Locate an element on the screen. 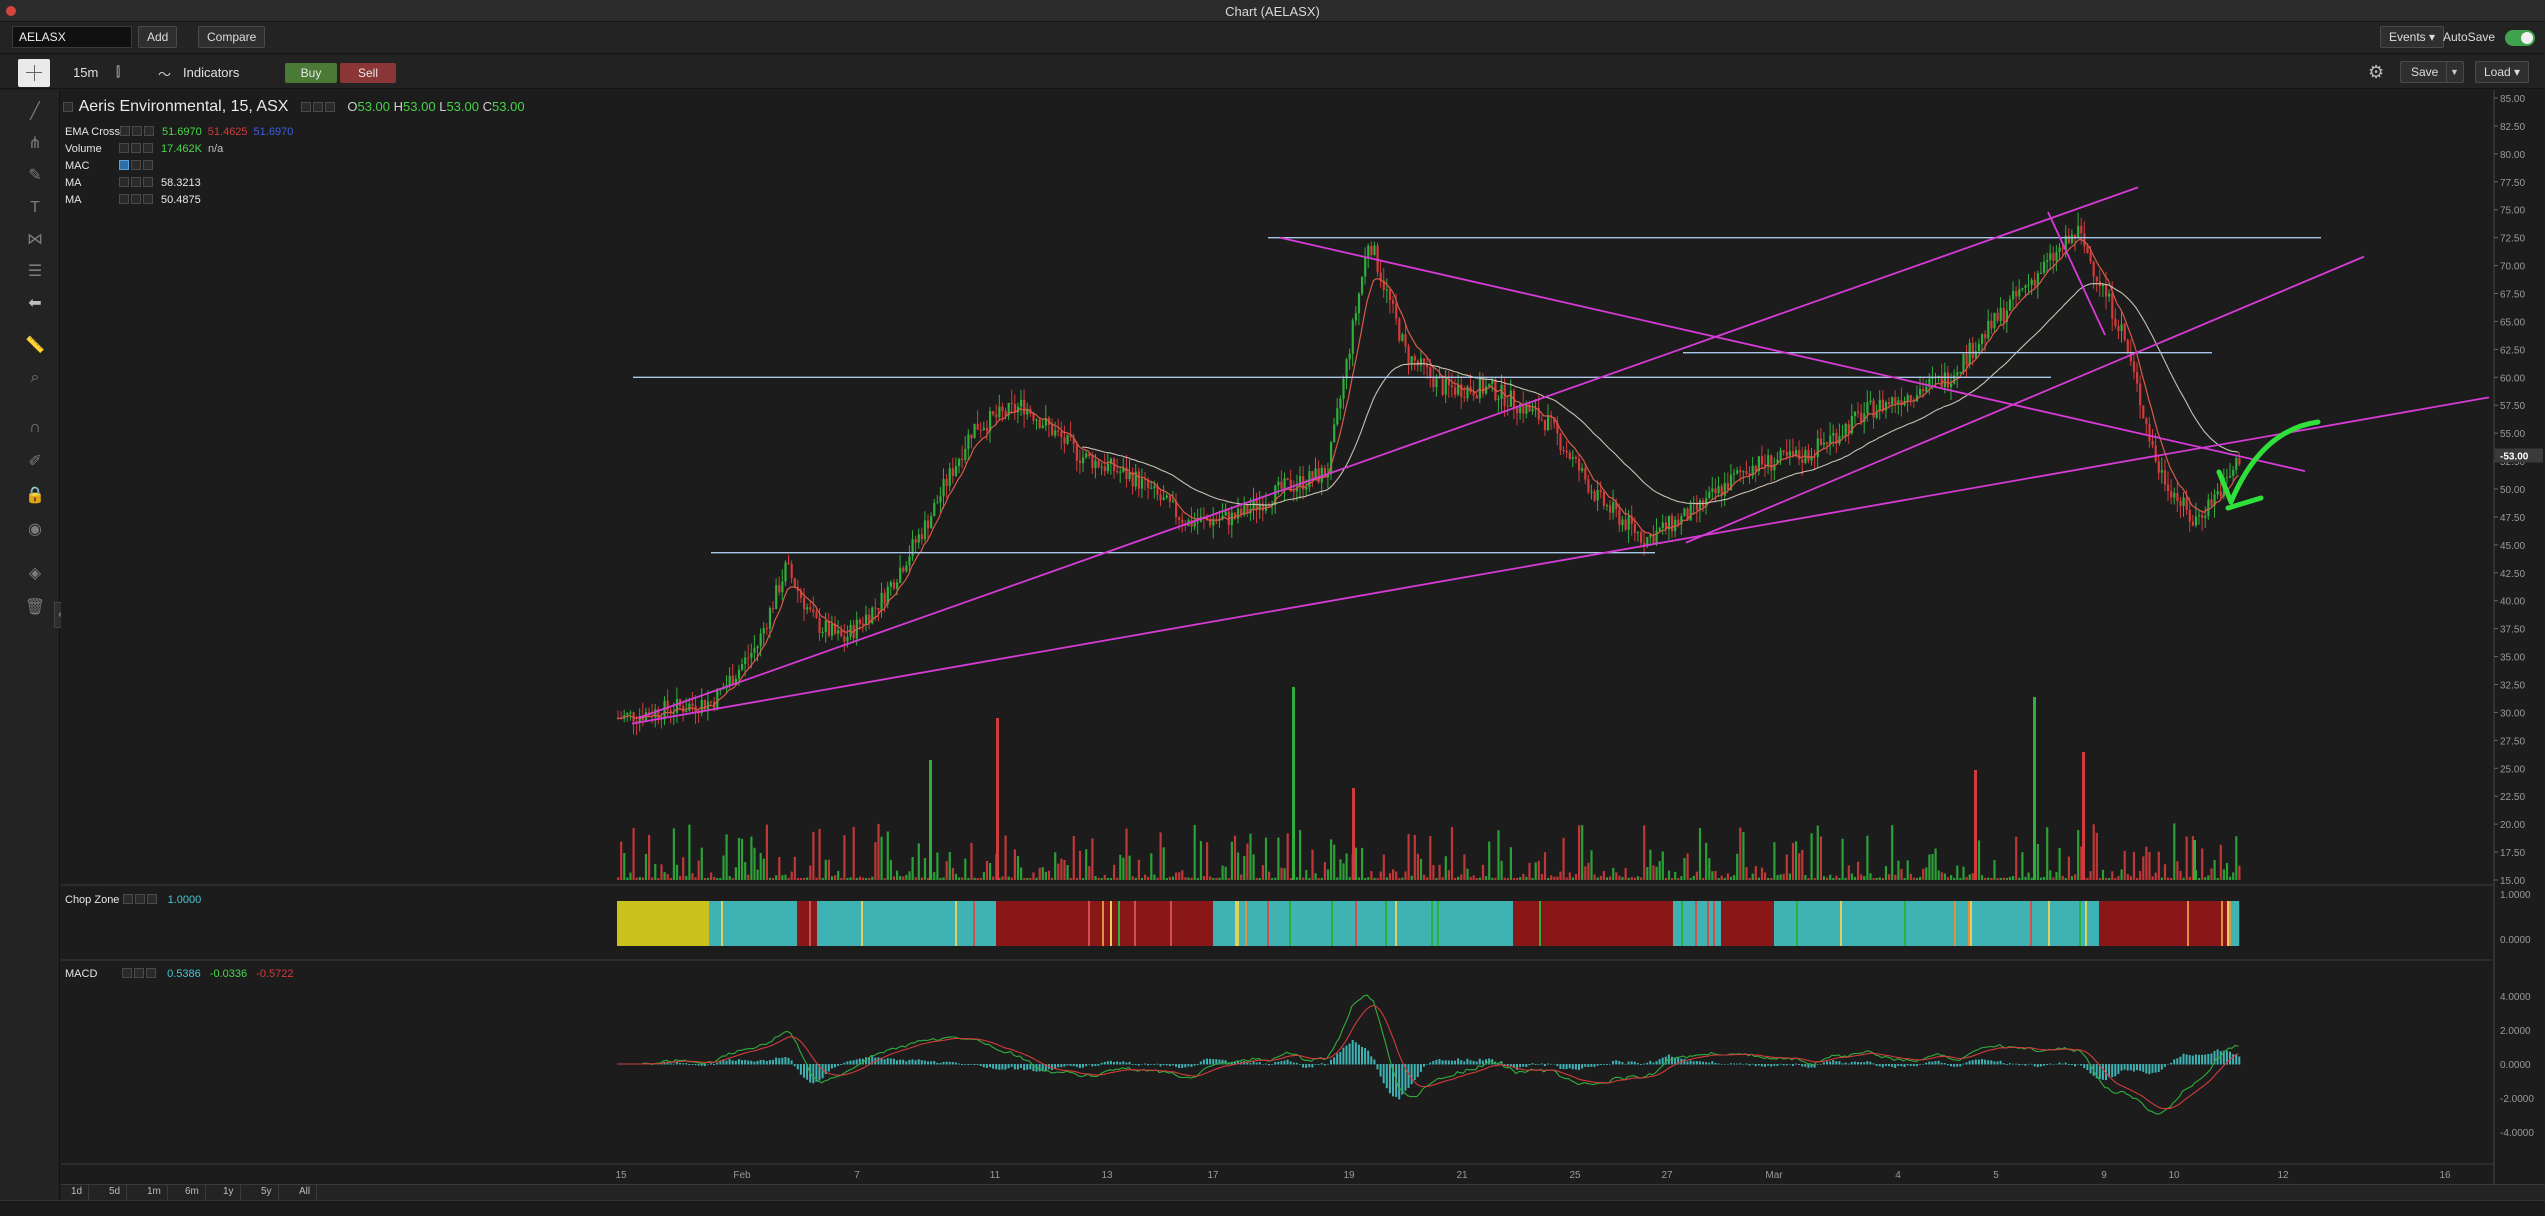  legend-settings-button is located at coordinates (317, 107).